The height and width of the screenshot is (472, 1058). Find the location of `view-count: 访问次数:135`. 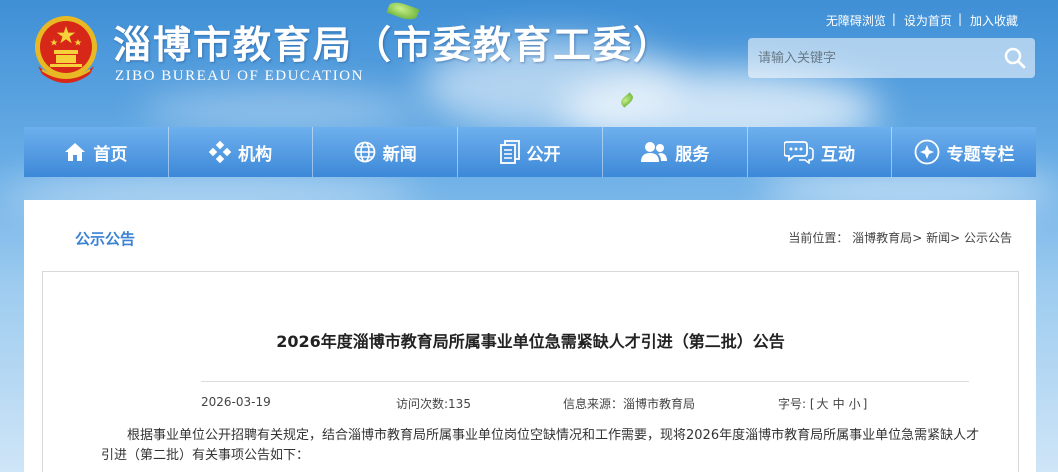

view-count: 访问次数:135 is located at coordinates (433, 404).